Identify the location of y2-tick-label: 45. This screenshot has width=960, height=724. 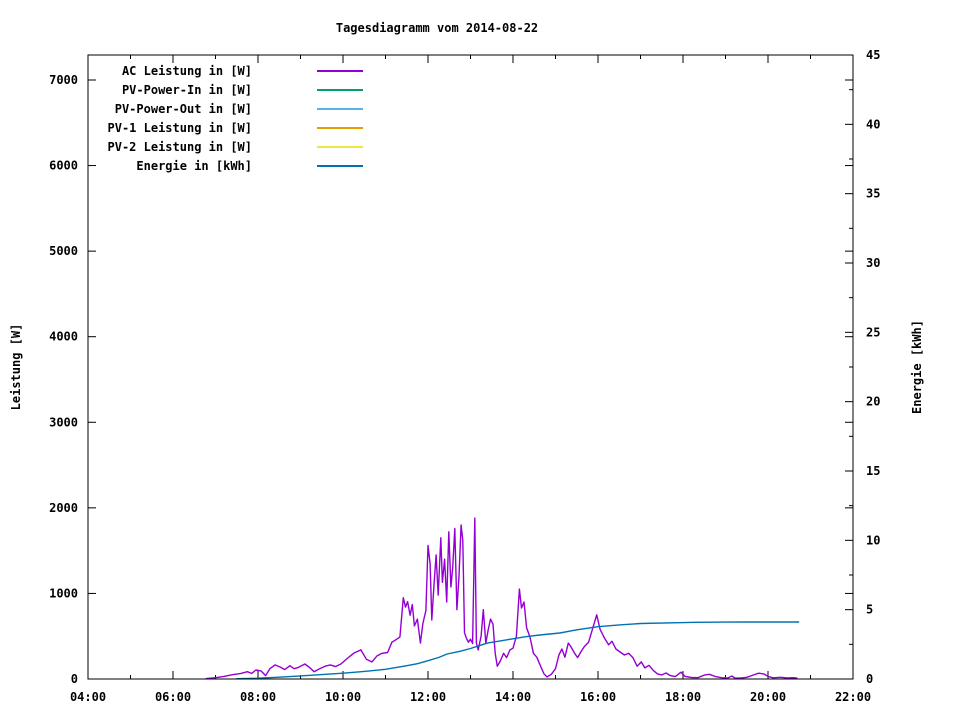
(873, 55).